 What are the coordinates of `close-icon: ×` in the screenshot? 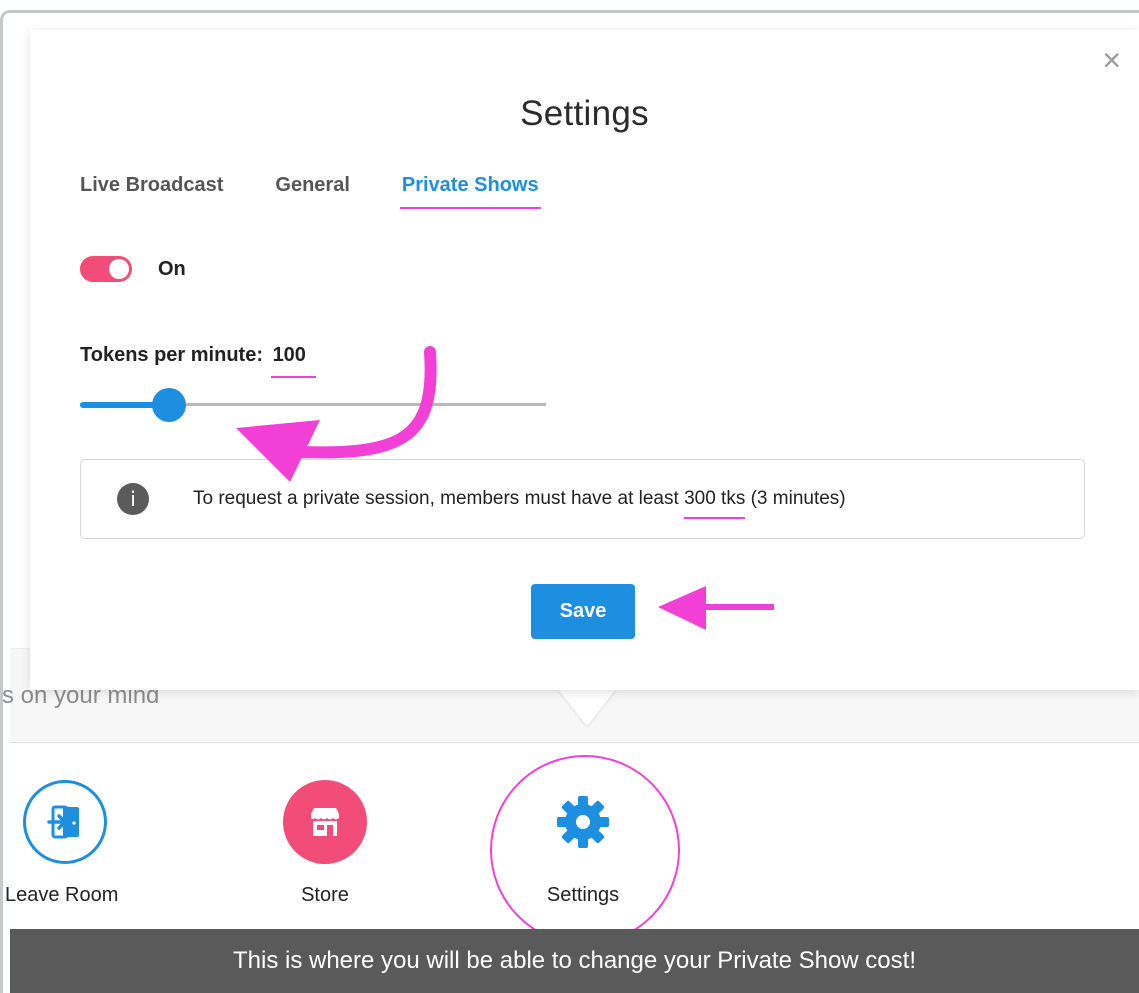 It's located at (1111, 60).